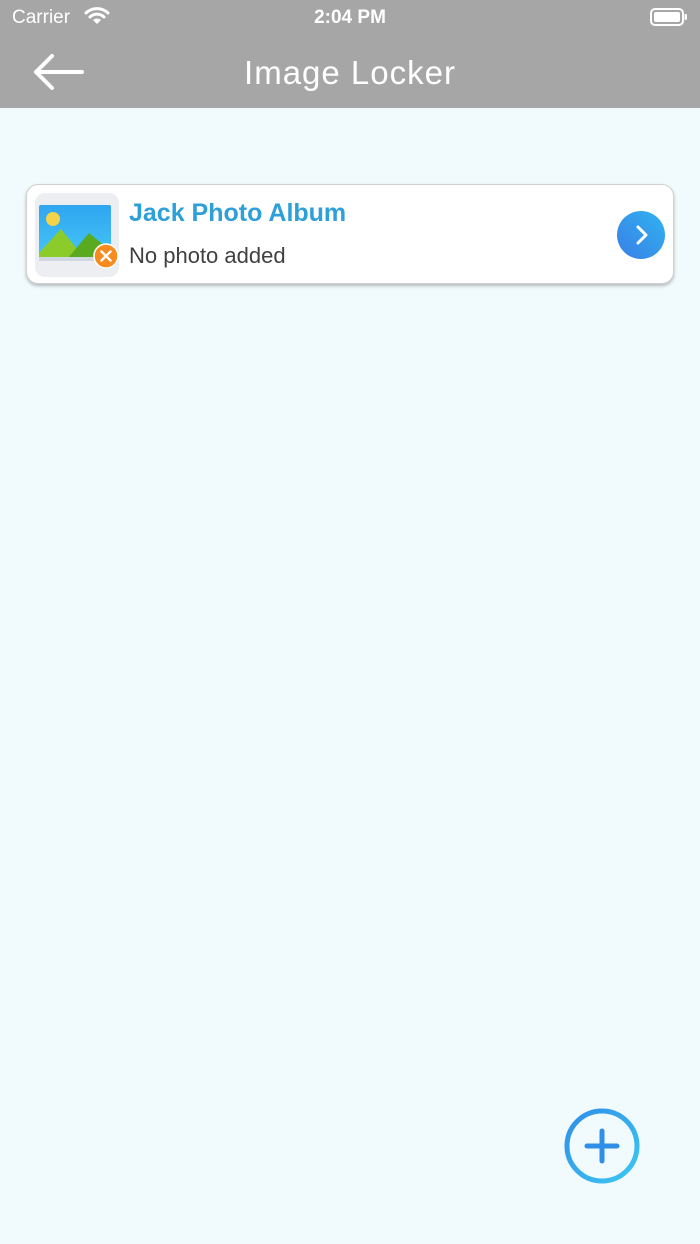  Describe the element at coordinates (350, 234) in the screenshot. I see `album-list-item: Jack Photo Album No photo added` at that location.